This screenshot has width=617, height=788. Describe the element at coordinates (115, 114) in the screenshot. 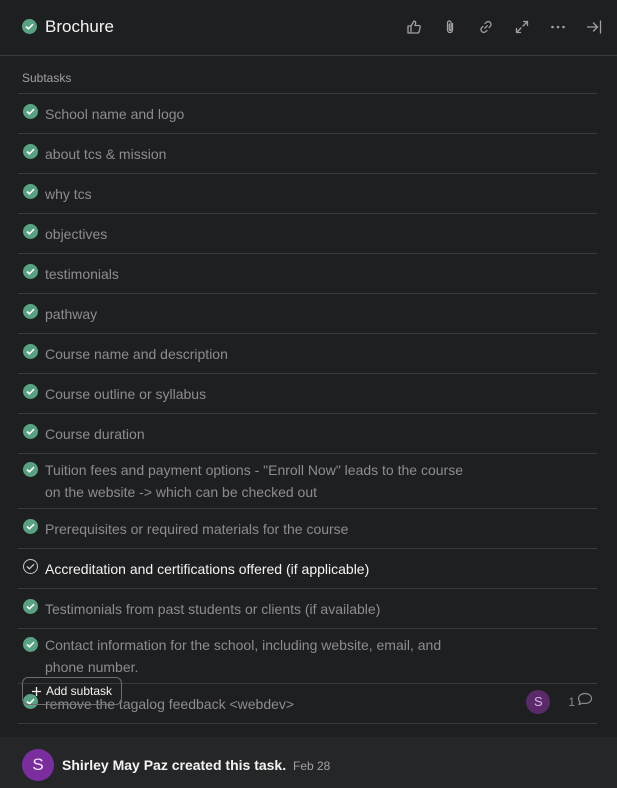

I see `subtask-label: School name and logo` at that location.